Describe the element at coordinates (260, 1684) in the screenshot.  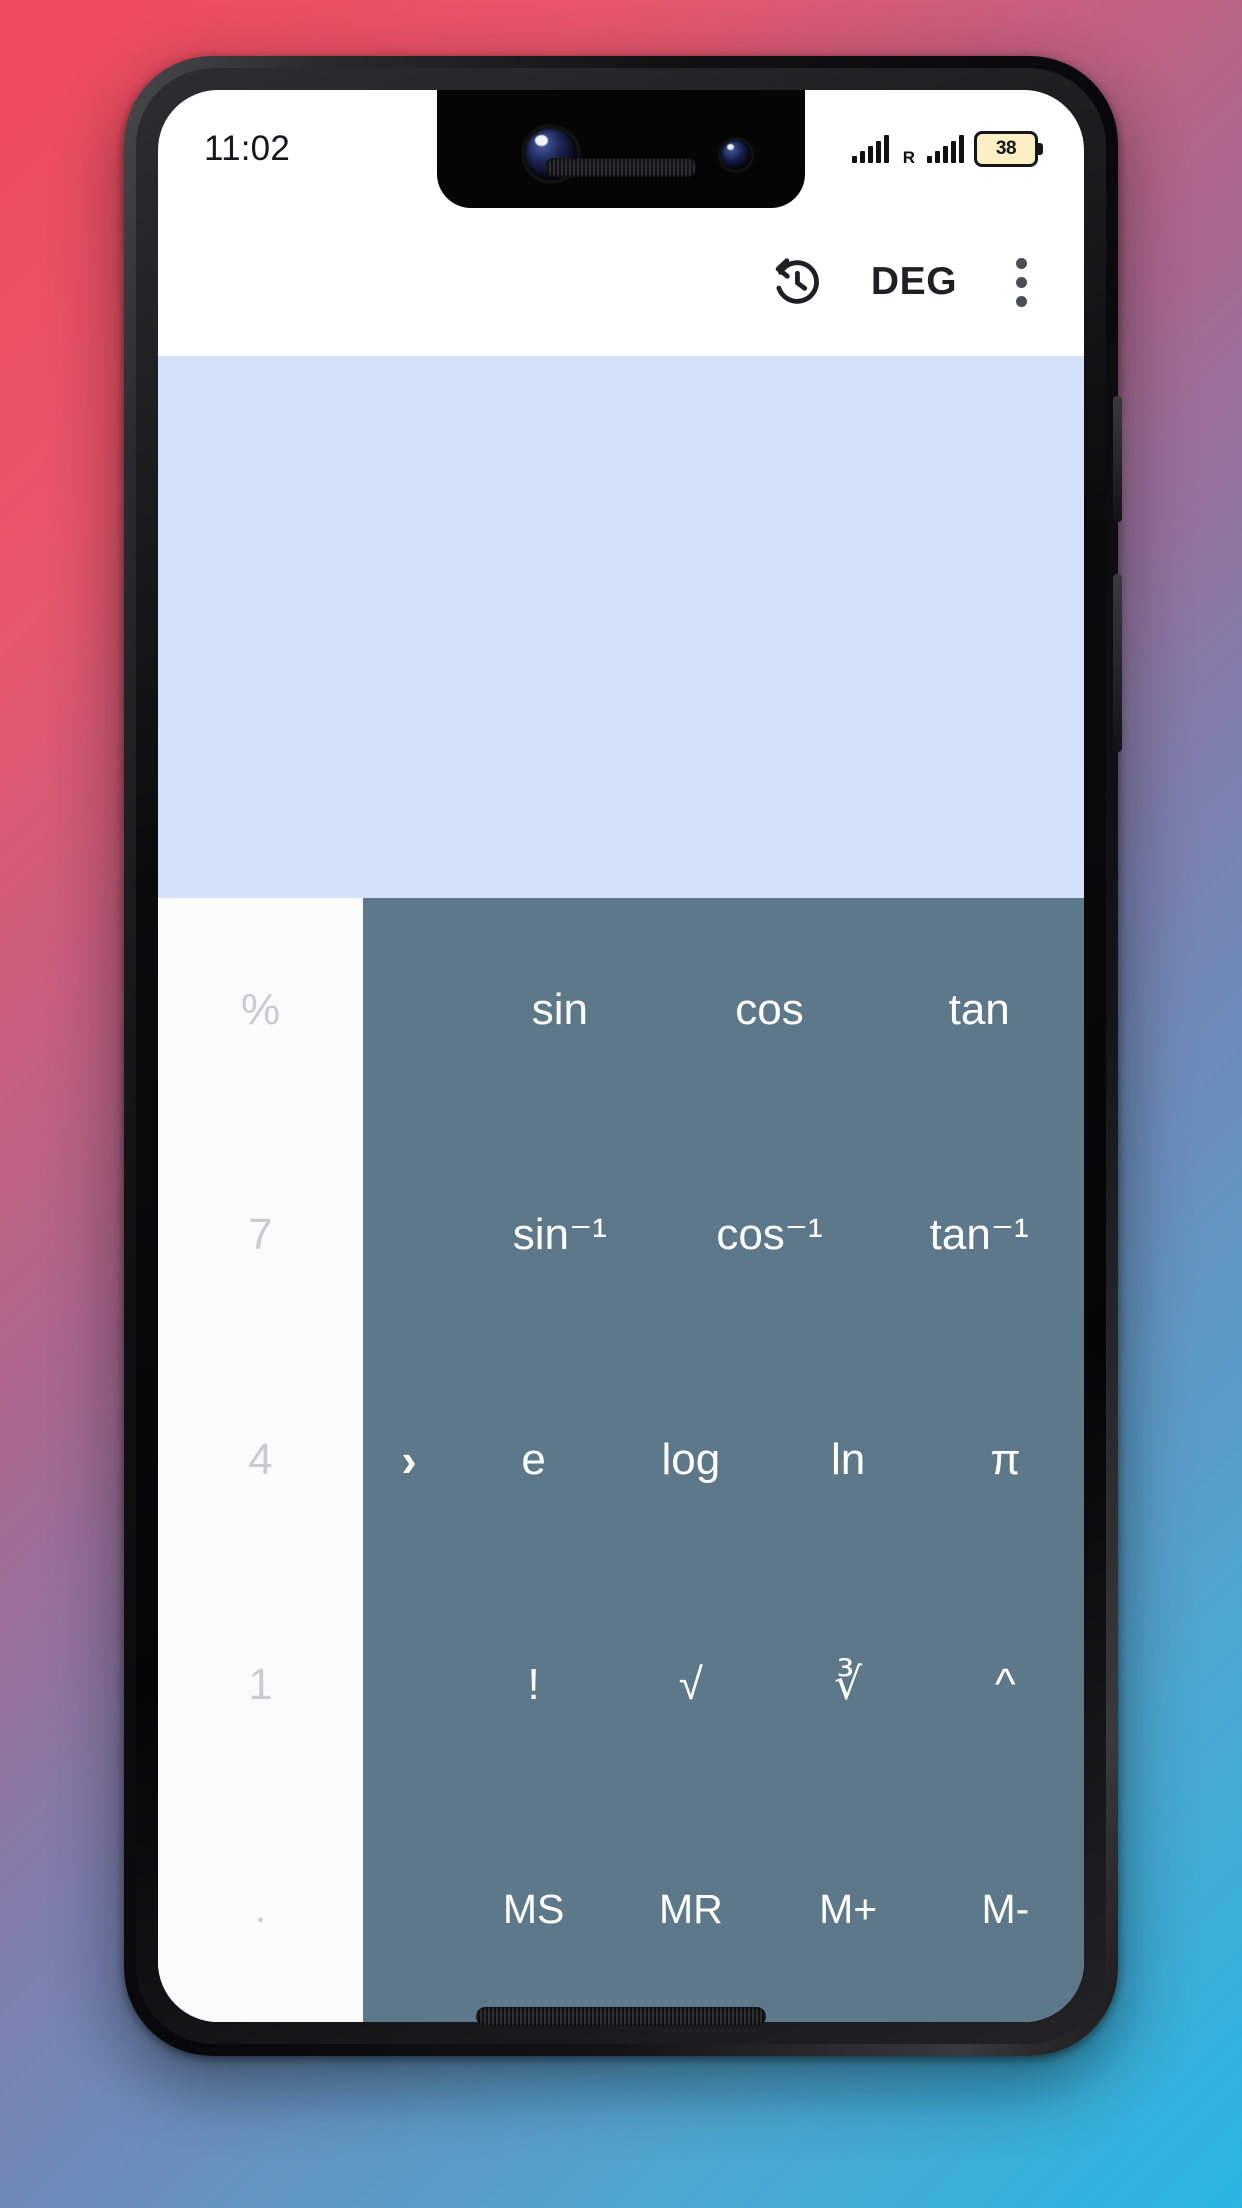
I see `key-1: 1` at that location.